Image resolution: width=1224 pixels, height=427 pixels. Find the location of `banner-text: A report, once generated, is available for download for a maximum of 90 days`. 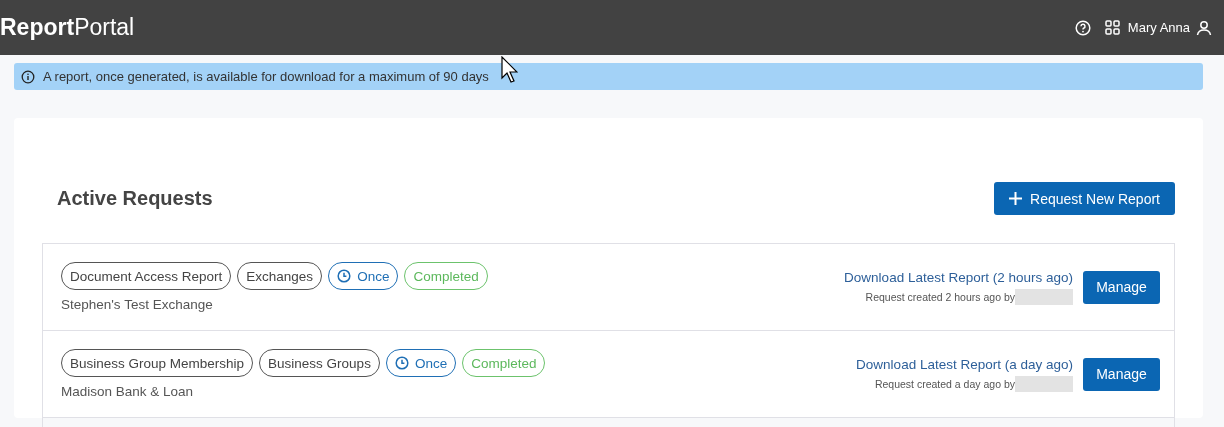

banner-text: A report, once generated, is available for download for a maximum of 90 days is located at coordinates (266, 76).